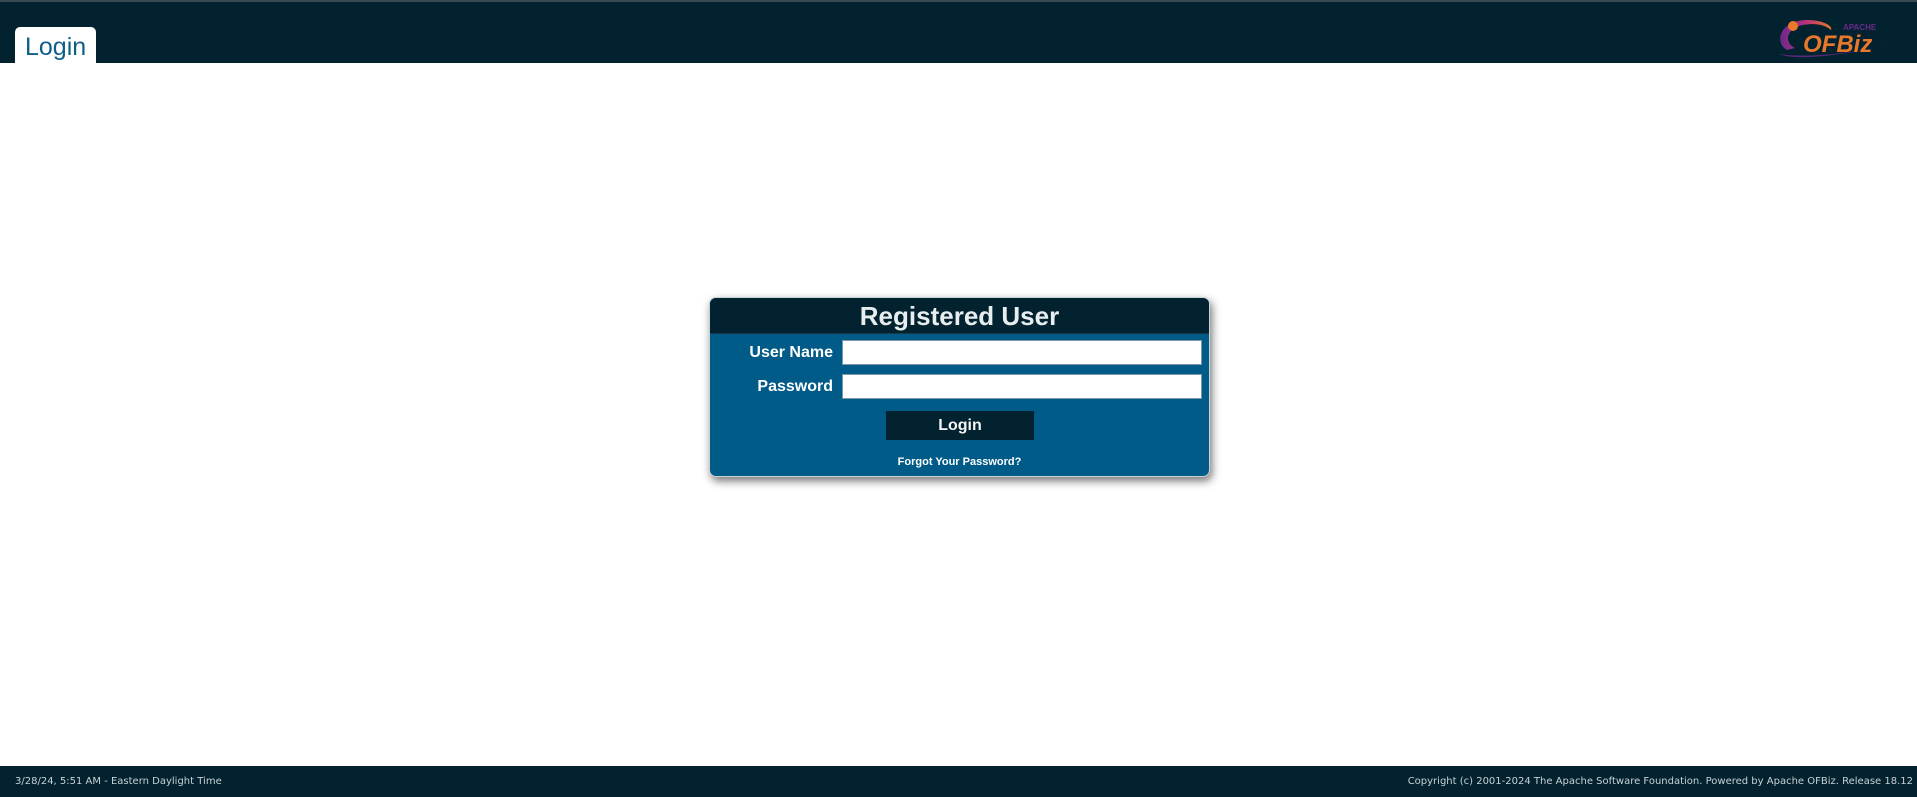  What do you see at coordinates (1616, 781) in the screenshot?
I see `foundation-link: The Apache Software Foundation` at bounding box center [1616, 781].